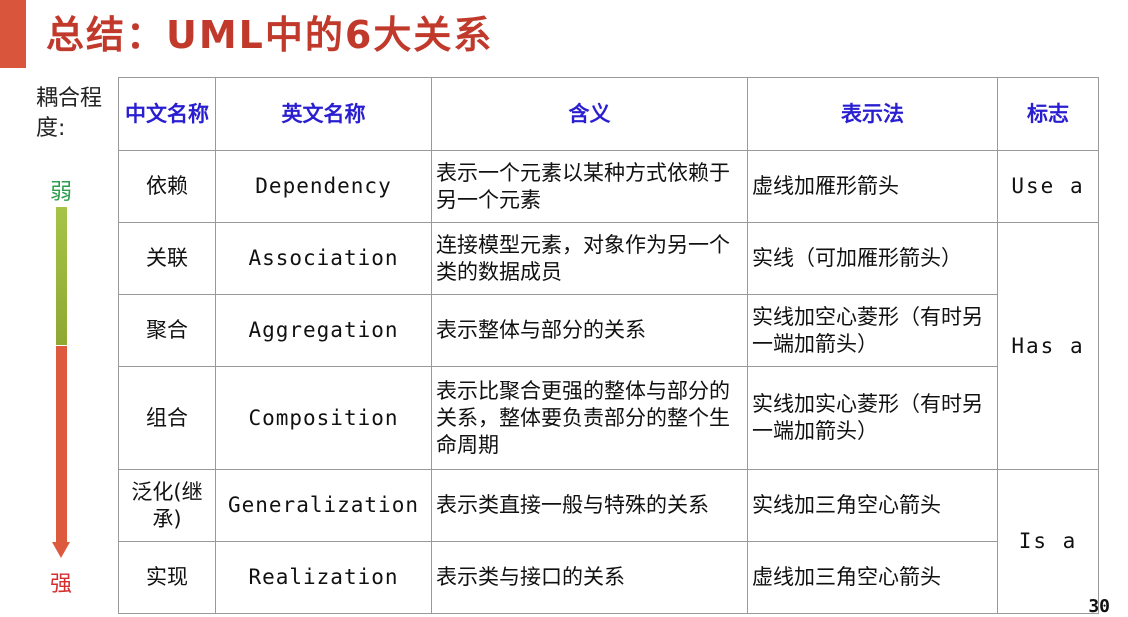 This screenshot has width=1128, height=617. Describe the element at coordinates (61, 550) in the screenshot. I see `coupling-arrow-down-icon` at that location.